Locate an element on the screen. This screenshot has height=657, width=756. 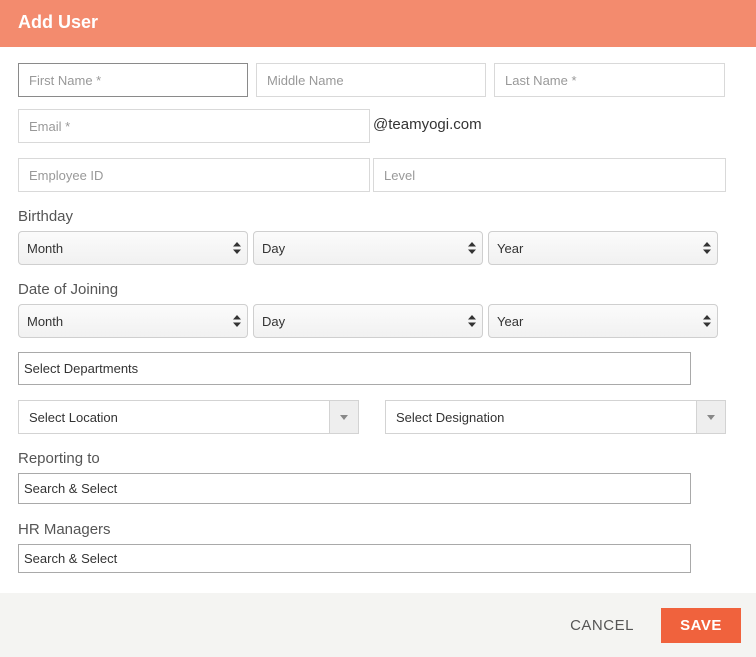
first-name-field: First Name * is located at coordinates (133, 80).